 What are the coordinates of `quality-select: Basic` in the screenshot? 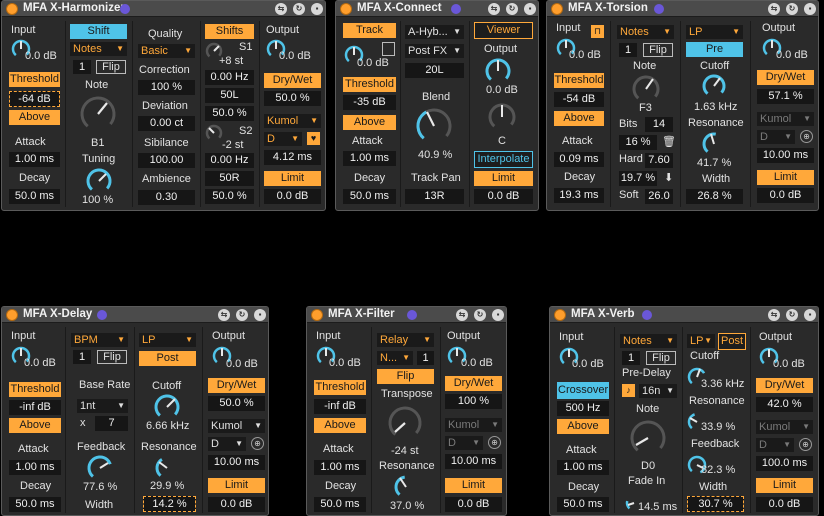 It's located at (166, 51).